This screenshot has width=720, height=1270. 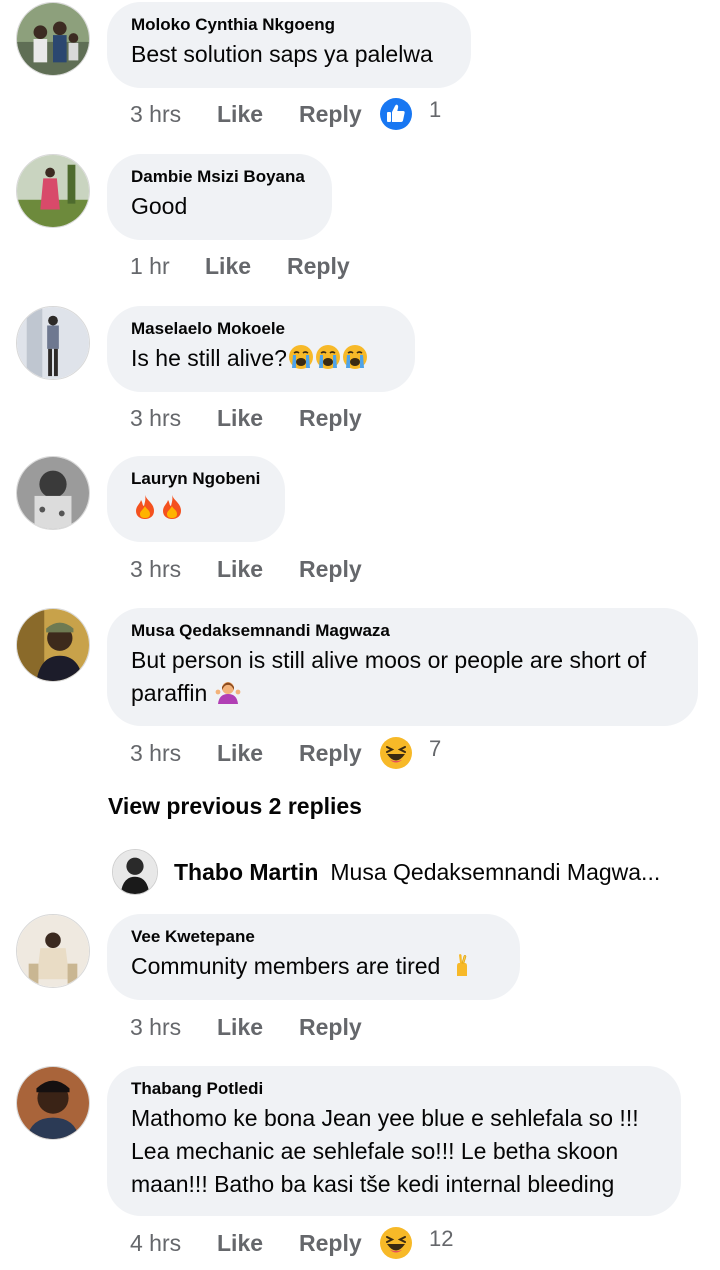 What do you see at coordinates (228, 692) in the screenshot?
I see `person-shrugging-emoji` at bounding box center [228, 692].